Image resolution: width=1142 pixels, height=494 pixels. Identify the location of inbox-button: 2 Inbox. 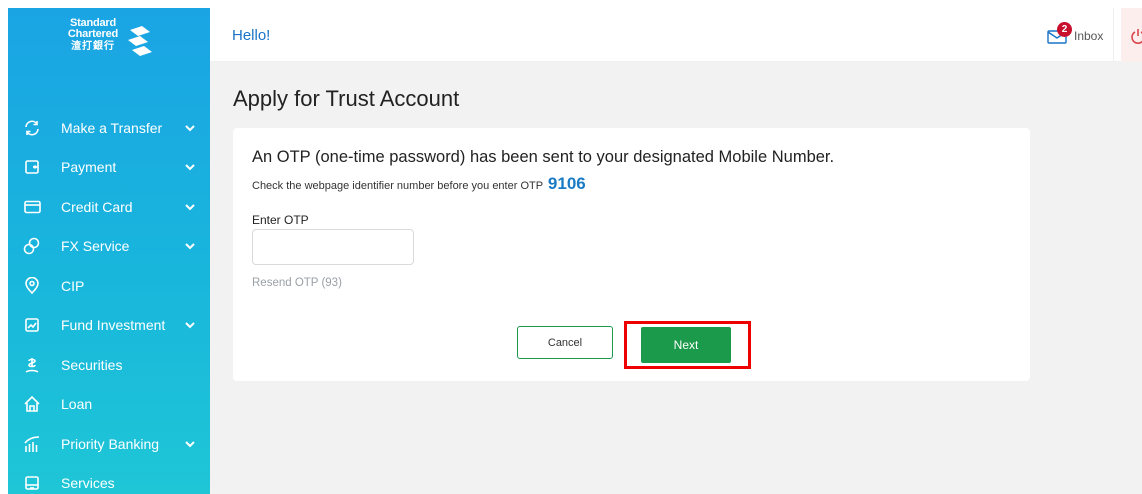
(1075, 36).